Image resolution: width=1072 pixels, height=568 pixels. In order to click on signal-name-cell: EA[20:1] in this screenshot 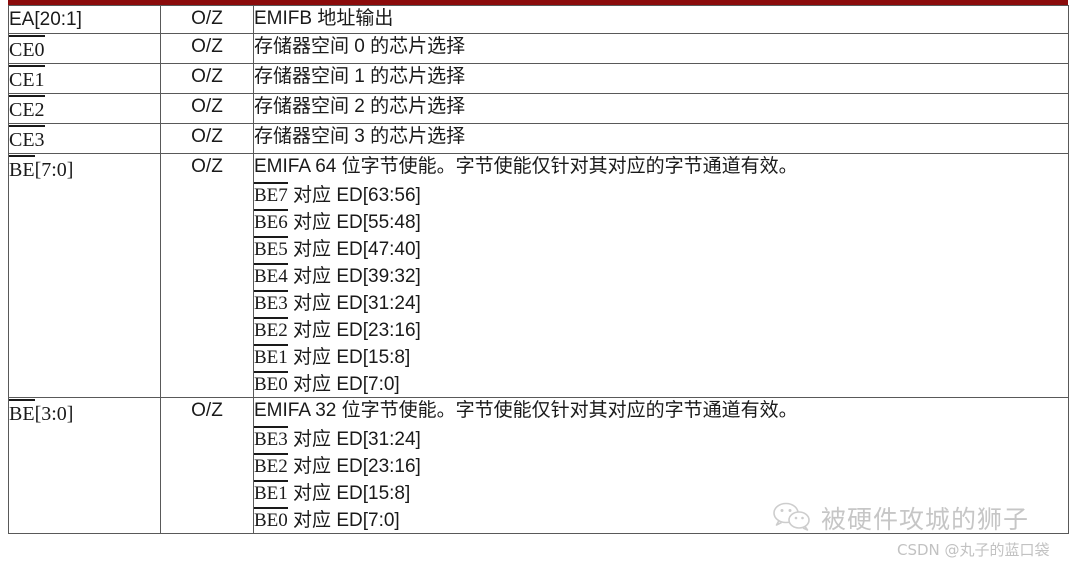, I will do `click(84, 19)`.